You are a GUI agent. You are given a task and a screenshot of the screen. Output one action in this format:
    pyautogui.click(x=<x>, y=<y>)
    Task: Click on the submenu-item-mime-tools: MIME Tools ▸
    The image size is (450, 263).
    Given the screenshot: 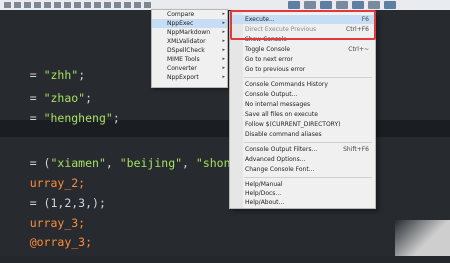 What is the action you would take?
    pyautogui.click(x=189, y=59)
    